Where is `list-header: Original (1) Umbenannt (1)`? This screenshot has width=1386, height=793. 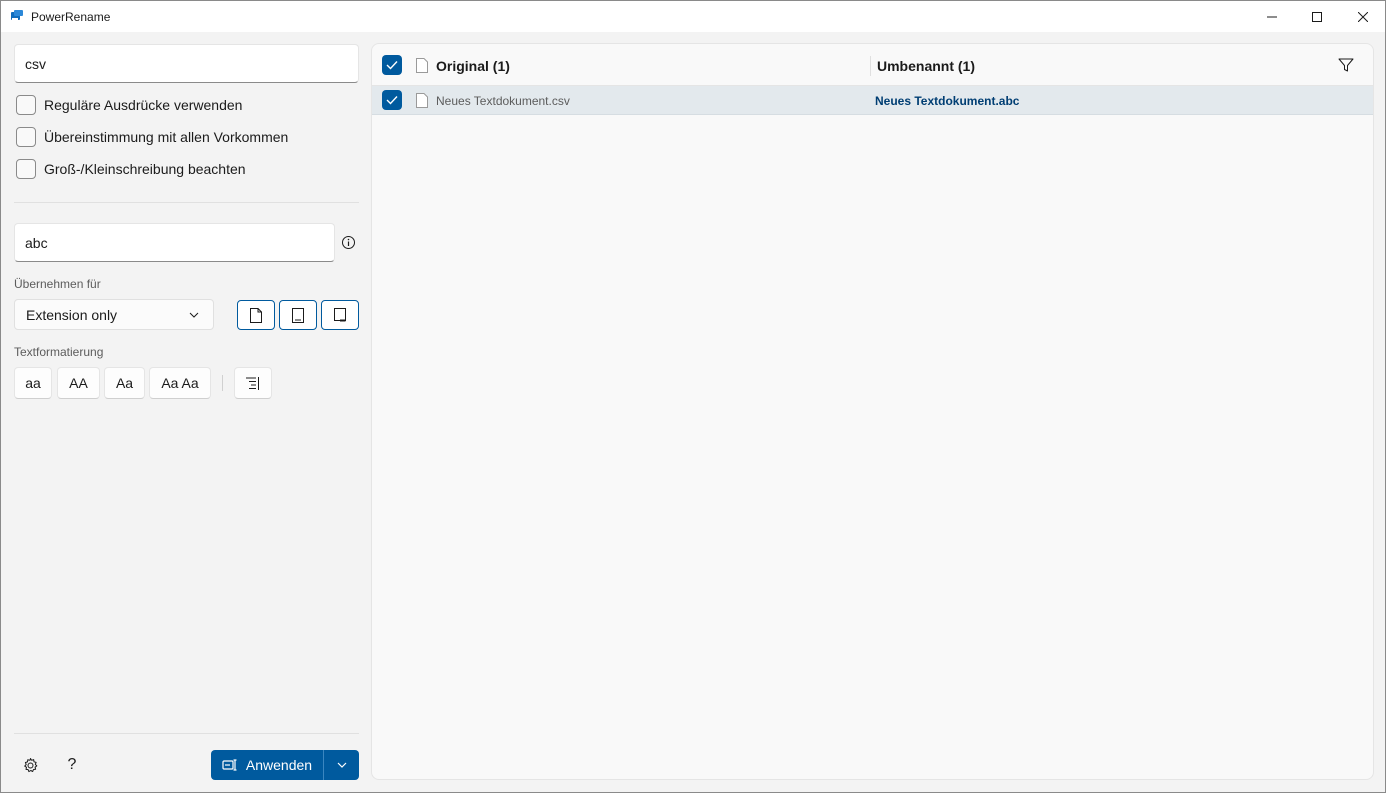 list-header: Original (1) Umbenannt (1) is located at coordinates (872, 65).